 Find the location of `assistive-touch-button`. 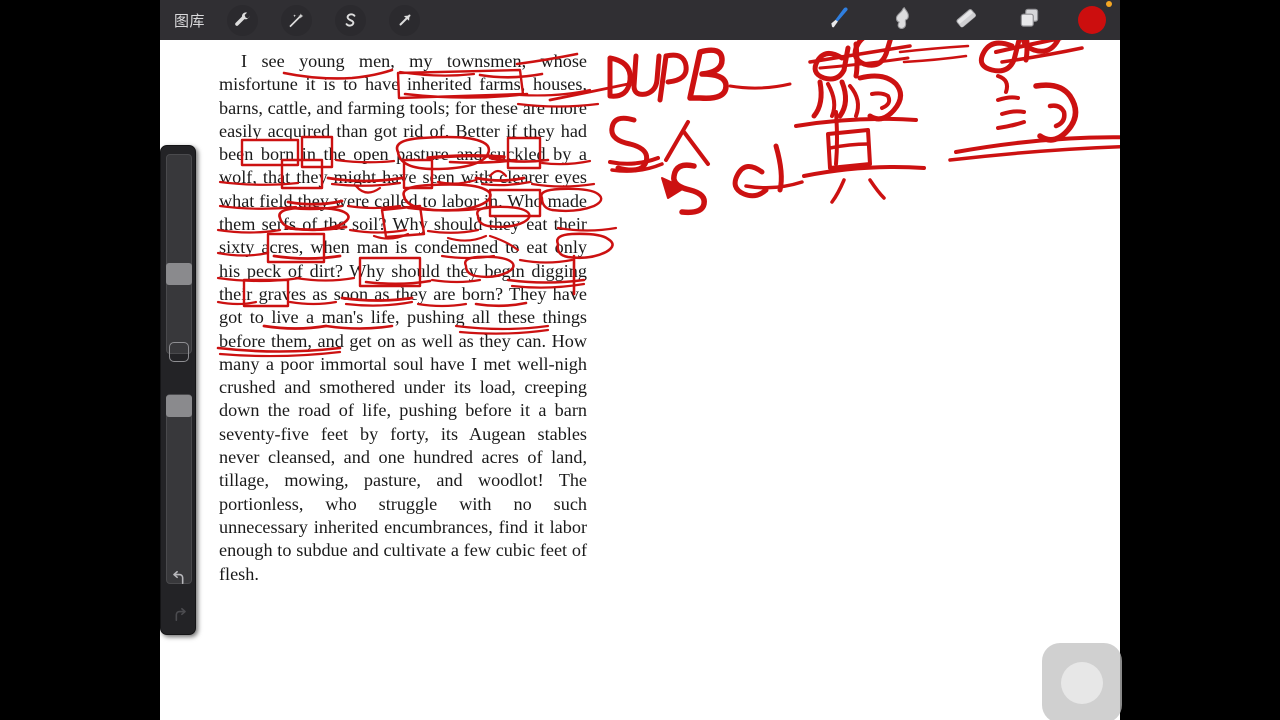

assistive-touch-button is located at coordinates (1082, 681).